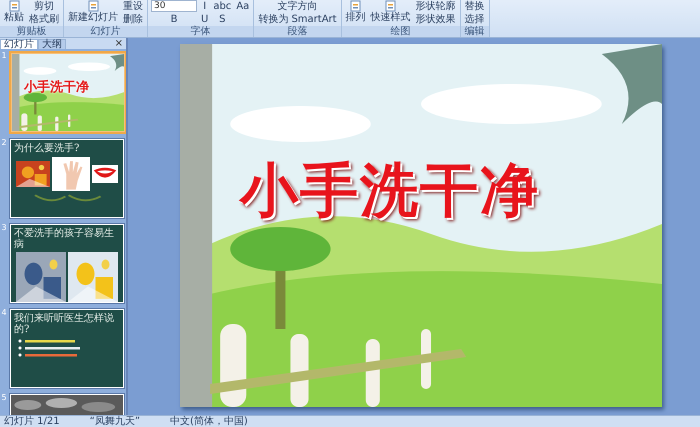 The image size is (700, 427). I want to click on status-text: 中文(简体，中国), so click(209, 421).